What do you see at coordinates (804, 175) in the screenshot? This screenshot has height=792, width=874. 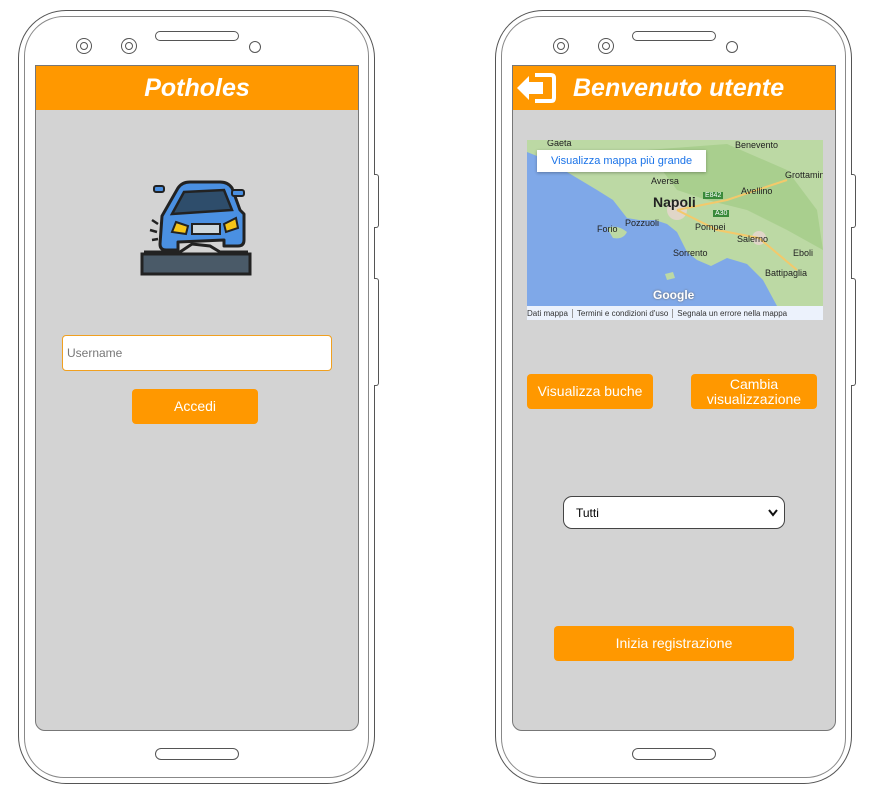 I see `map-place-label: Grottamina` at bounding box center [804, 175].